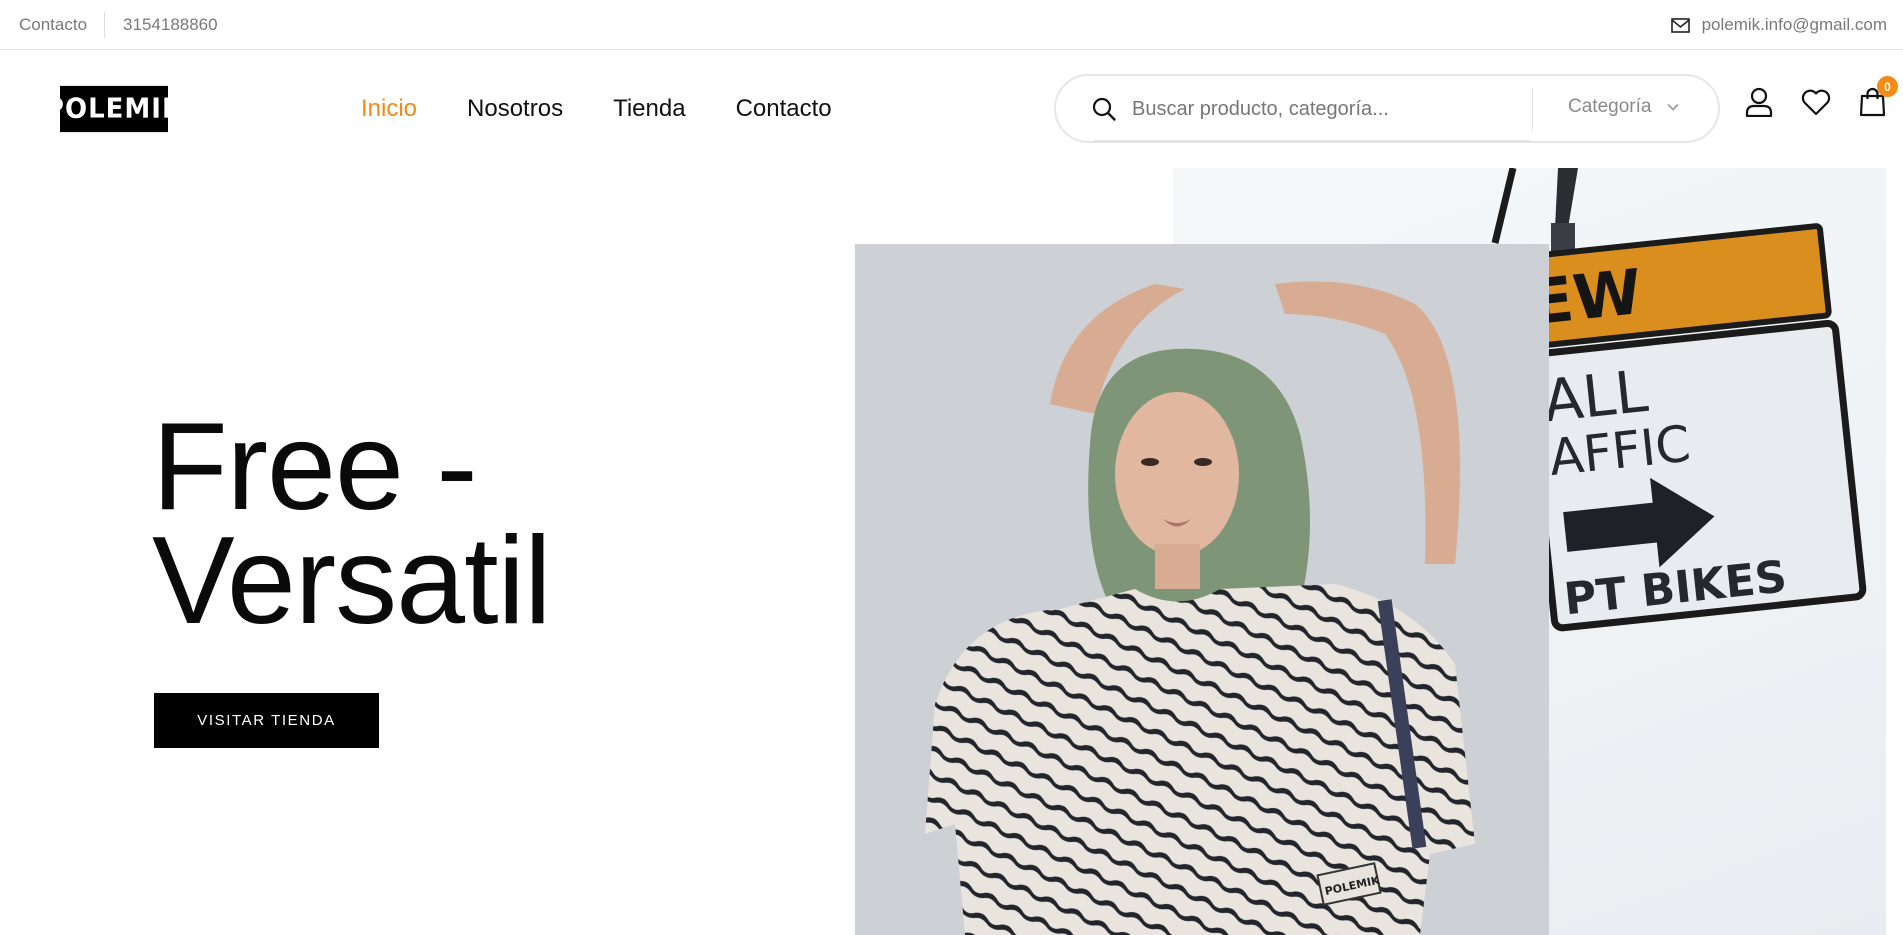  I want to click on cart-count-badge: 0, so click(1887, 86).